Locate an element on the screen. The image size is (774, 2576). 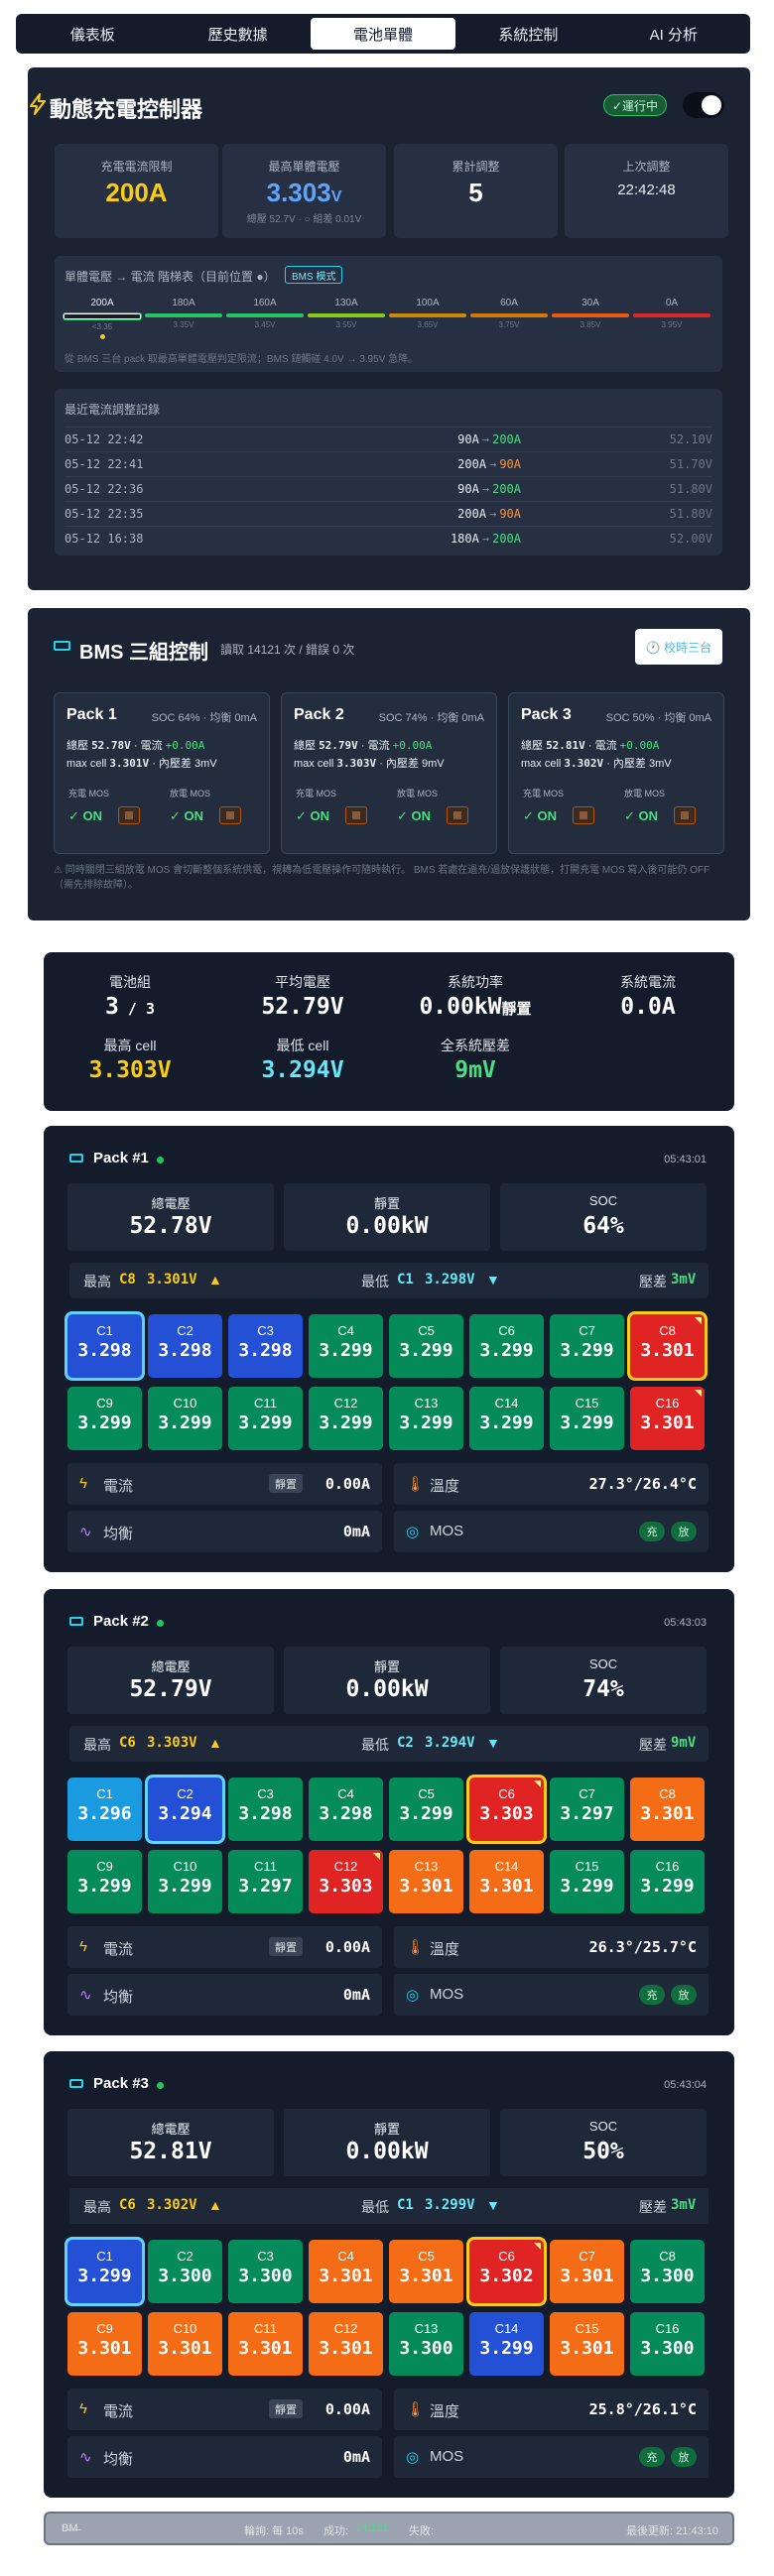
cell-tile: C10 3.301 is located at coordinates (185, 2344).